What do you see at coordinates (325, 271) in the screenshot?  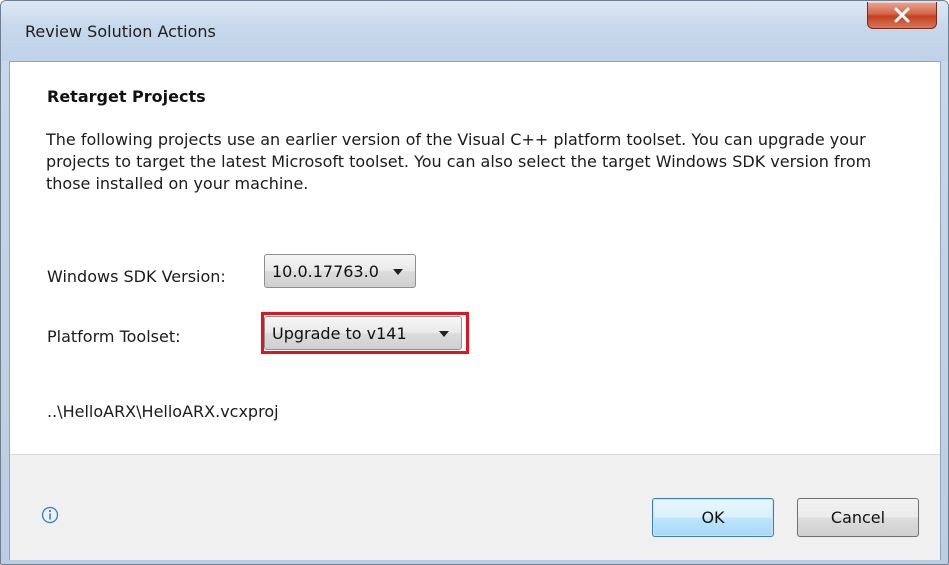 I see `sdk-version-value: 10.0.17763.0` at bounding box center [325, 271].